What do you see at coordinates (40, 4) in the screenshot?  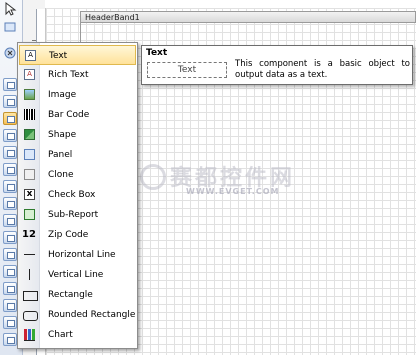 I see `ruler-corner` at bounding box center [40, 4].